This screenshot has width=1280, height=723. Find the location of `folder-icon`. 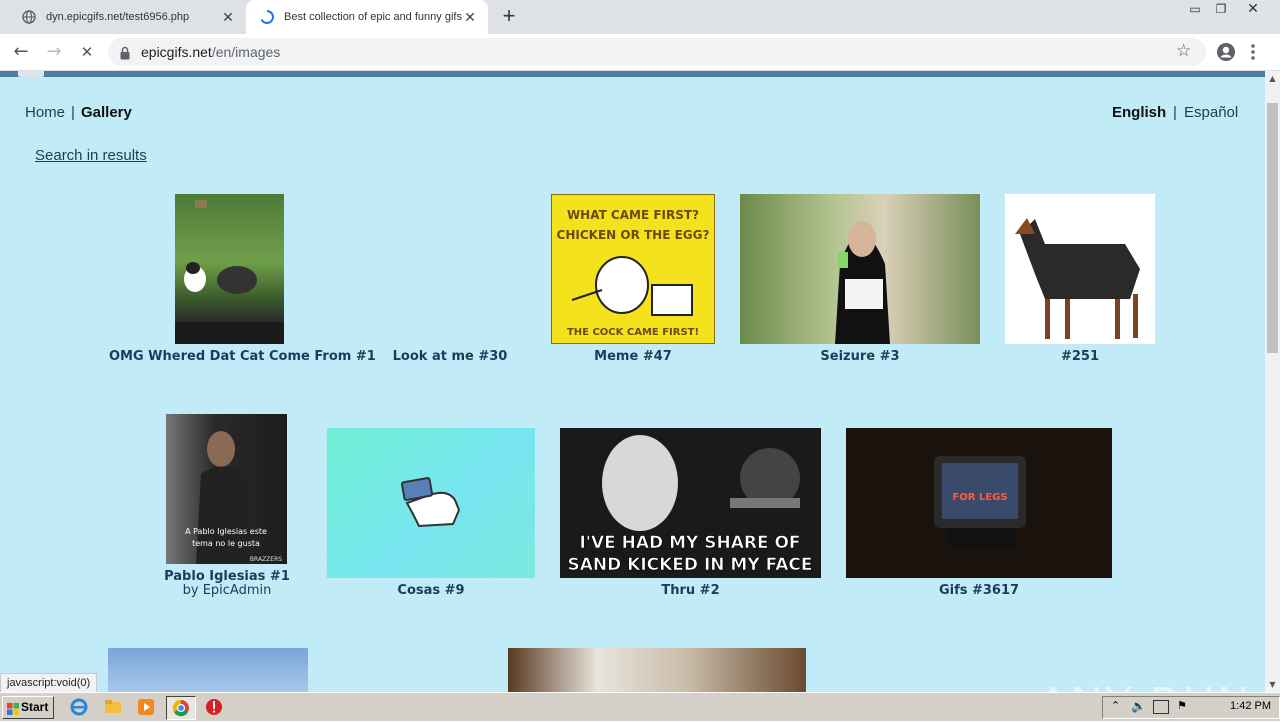

folder-icon is located at coordinates (113, 707).